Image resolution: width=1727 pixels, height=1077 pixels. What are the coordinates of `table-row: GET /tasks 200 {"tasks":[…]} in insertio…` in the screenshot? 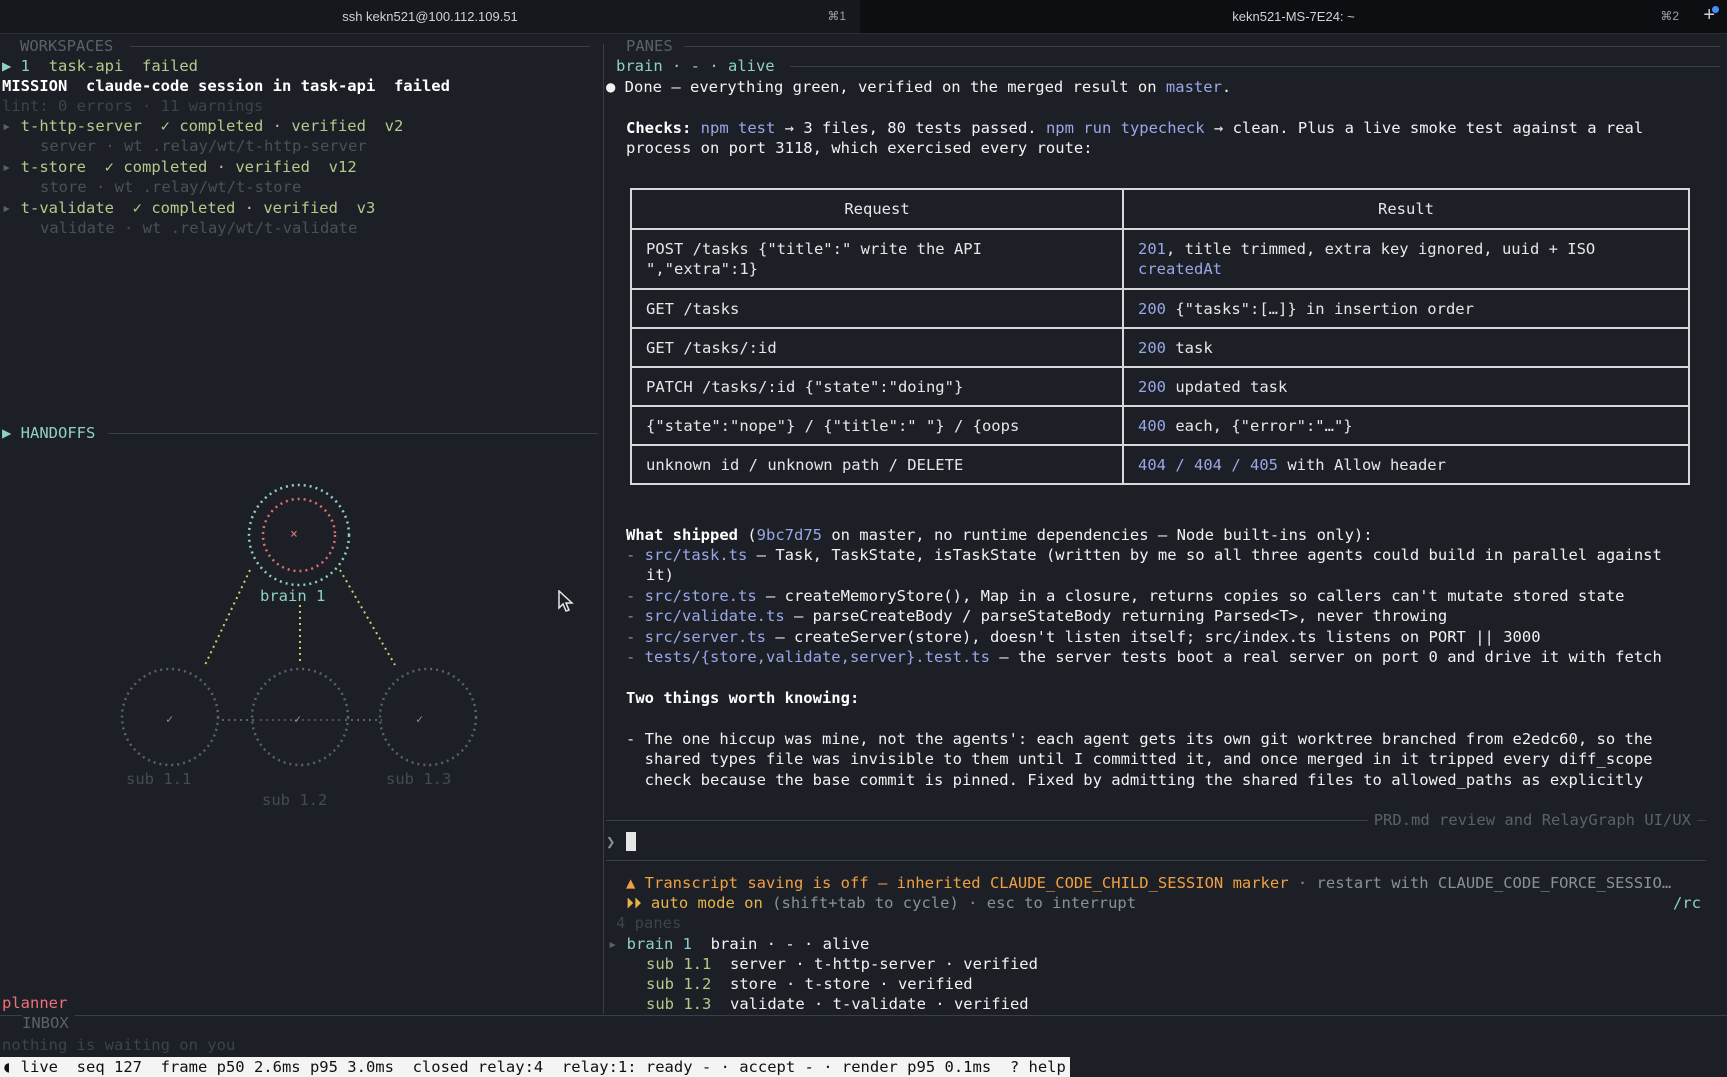 It's located at (1160, 308).